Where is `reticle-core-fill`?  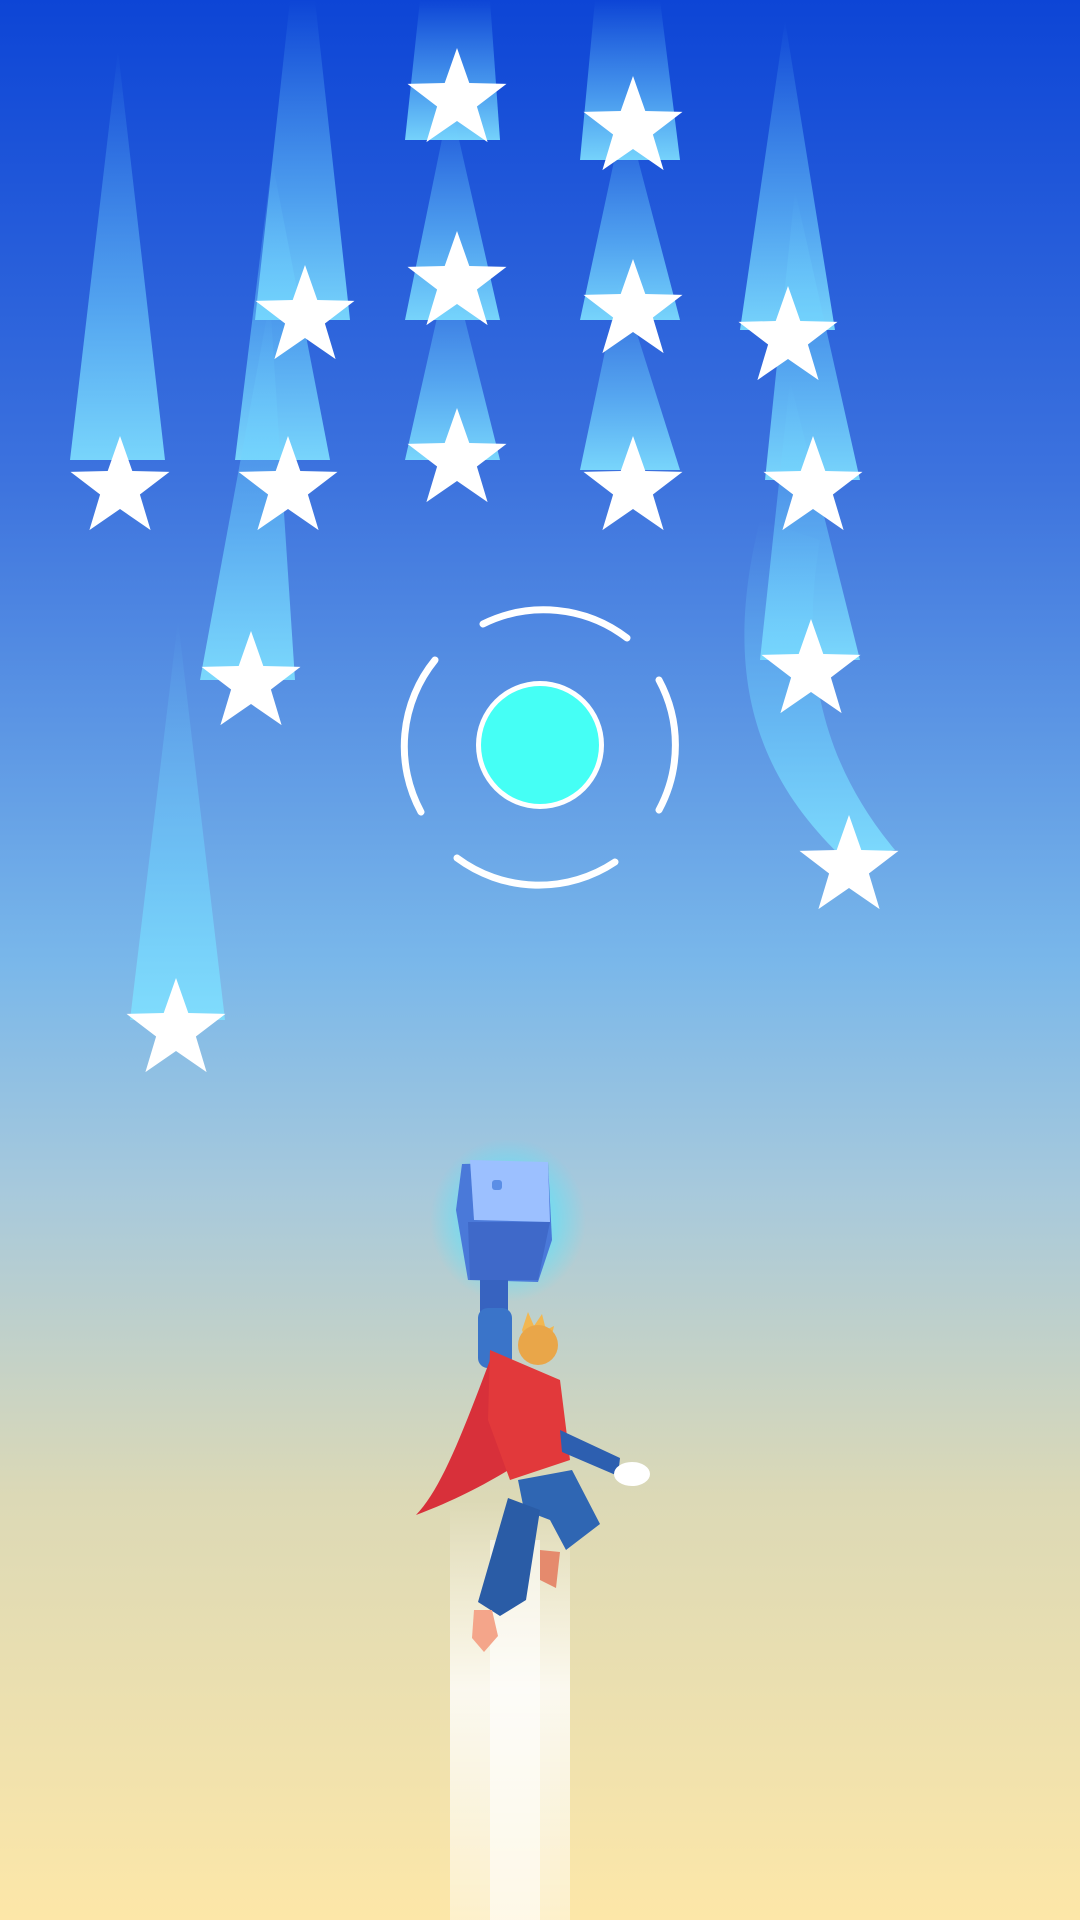
reticle-core-fill is located at coordinates (540, 745).